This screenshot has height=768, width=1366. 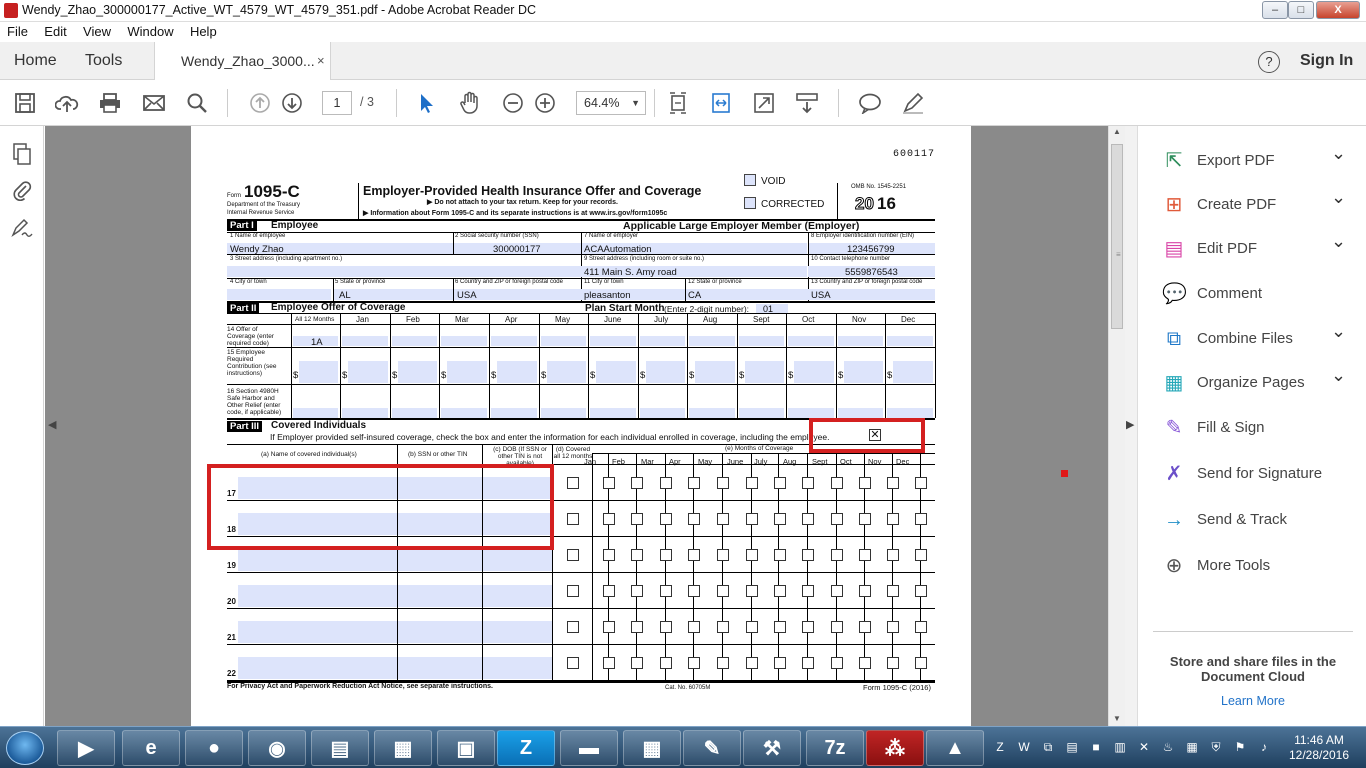 I want to click on page-thumbnails-icon, so click(x=22, y=154).